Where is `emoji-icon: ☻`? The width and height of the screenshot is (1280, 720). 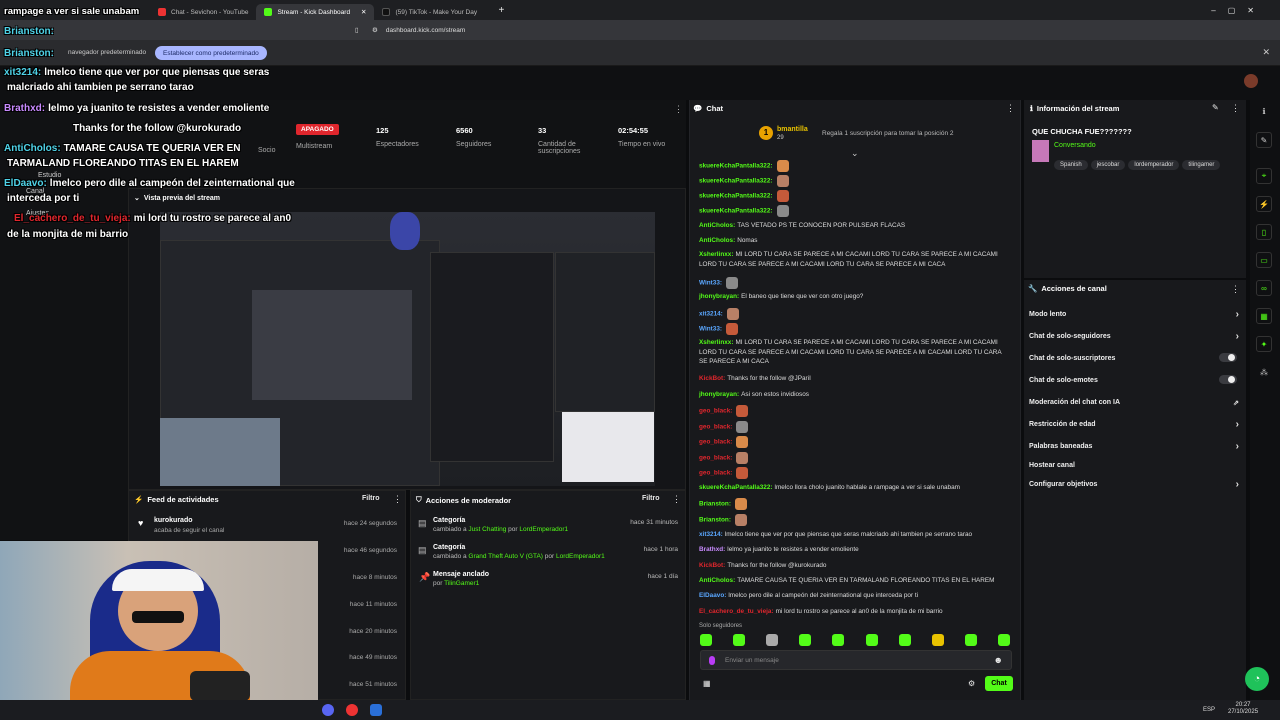
emoji-icon: ☻ is located at coordinates (998, 660).